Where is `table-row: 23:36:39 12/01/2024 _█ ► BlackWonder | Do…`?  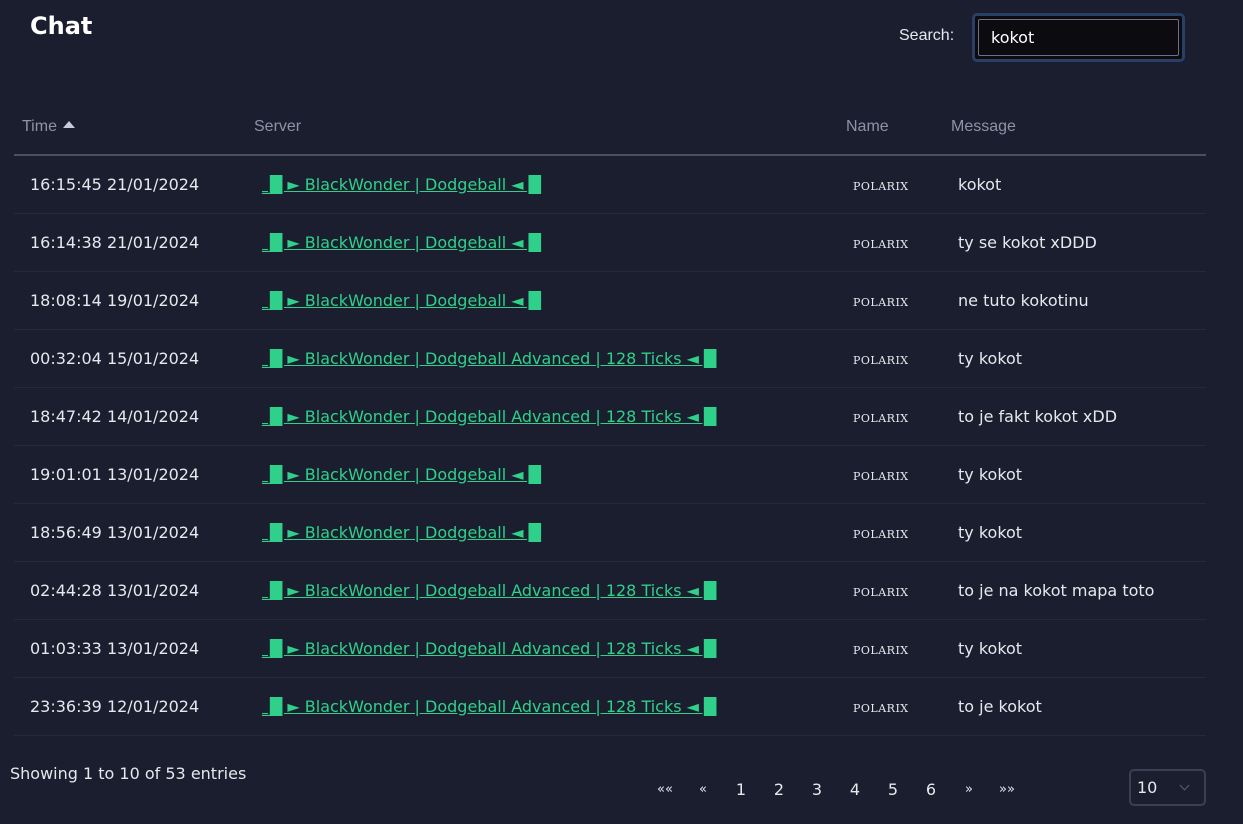 table-row: 23:36:39 12/01/2024 _█ ► BlackWonder | Do… is located at coordinates (610, 706).